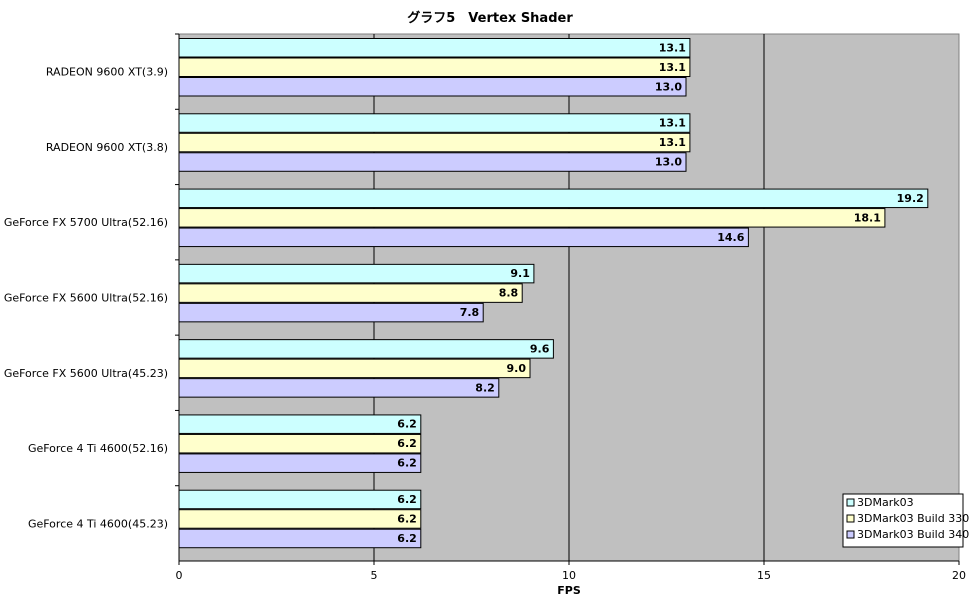 This screenshot has width=972, height=604. Describe the element at coordinates (485, 387) in the screenshot. I see `data-label: 8.2` at that location.